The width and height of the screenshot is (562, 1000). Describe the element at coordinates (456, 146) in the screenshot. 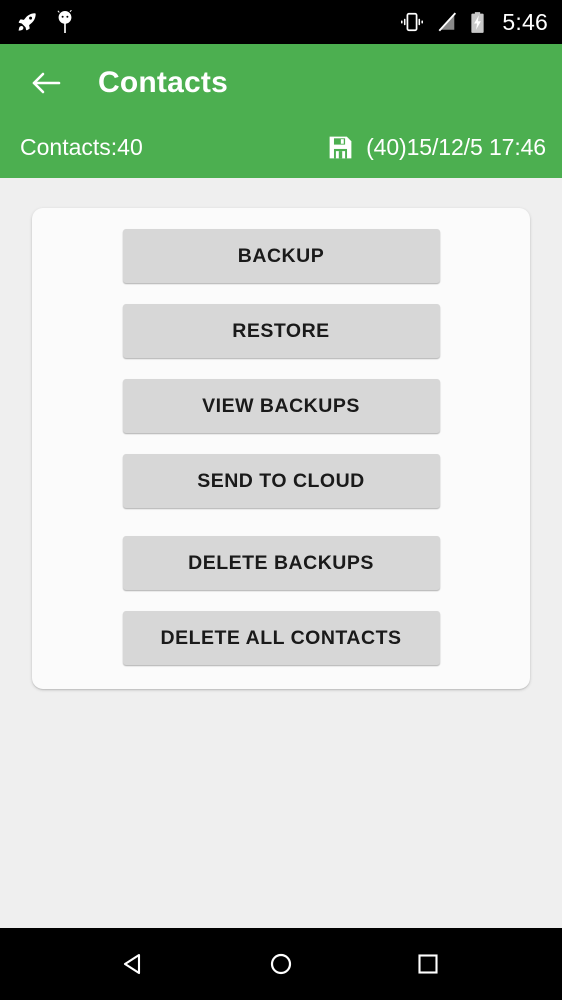

I see `last-backup-timestamp: (40)15/12/5 17:46` at that location.